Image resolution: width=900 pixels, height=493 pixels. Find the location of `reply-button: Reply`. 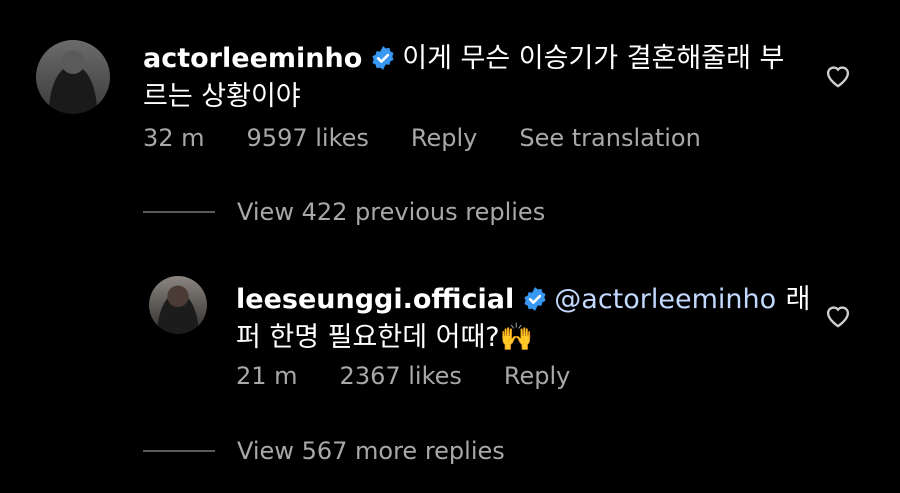

reply-button: Reply is located at coordinates (444, 138).